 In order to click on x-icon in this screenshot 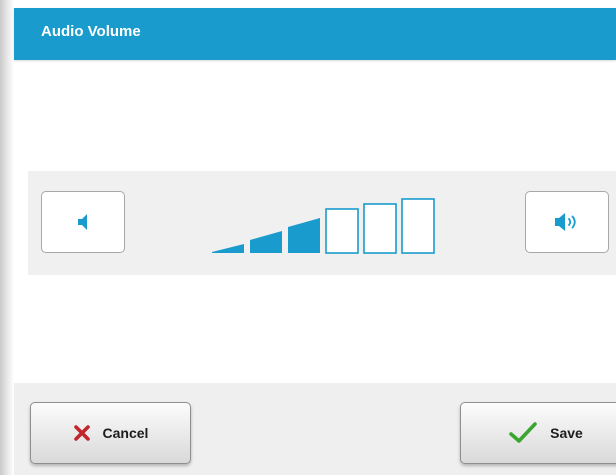, I will do `click(81, 433)`.